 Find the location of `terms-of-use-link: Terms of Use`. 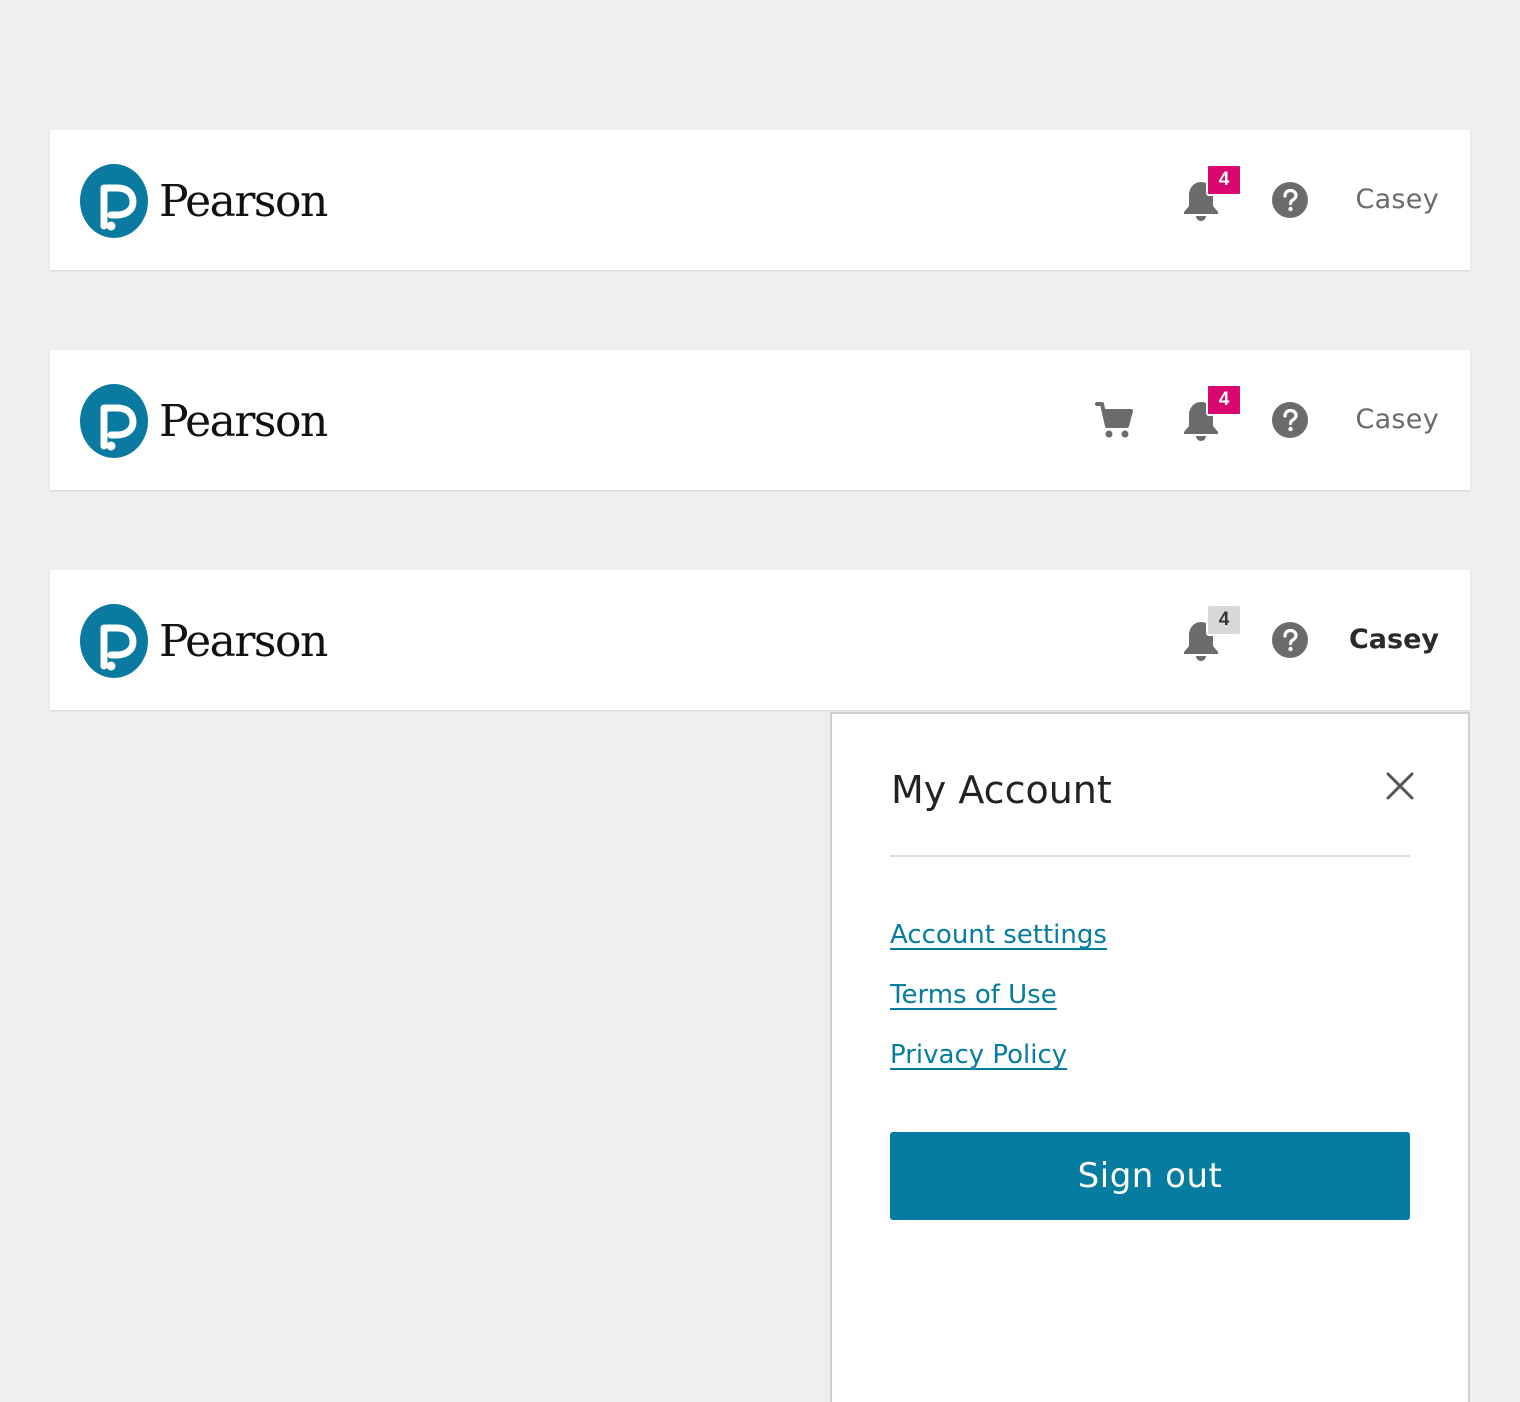

terms-of-use-link: Terms of Use is located at coordinates (973, 995).